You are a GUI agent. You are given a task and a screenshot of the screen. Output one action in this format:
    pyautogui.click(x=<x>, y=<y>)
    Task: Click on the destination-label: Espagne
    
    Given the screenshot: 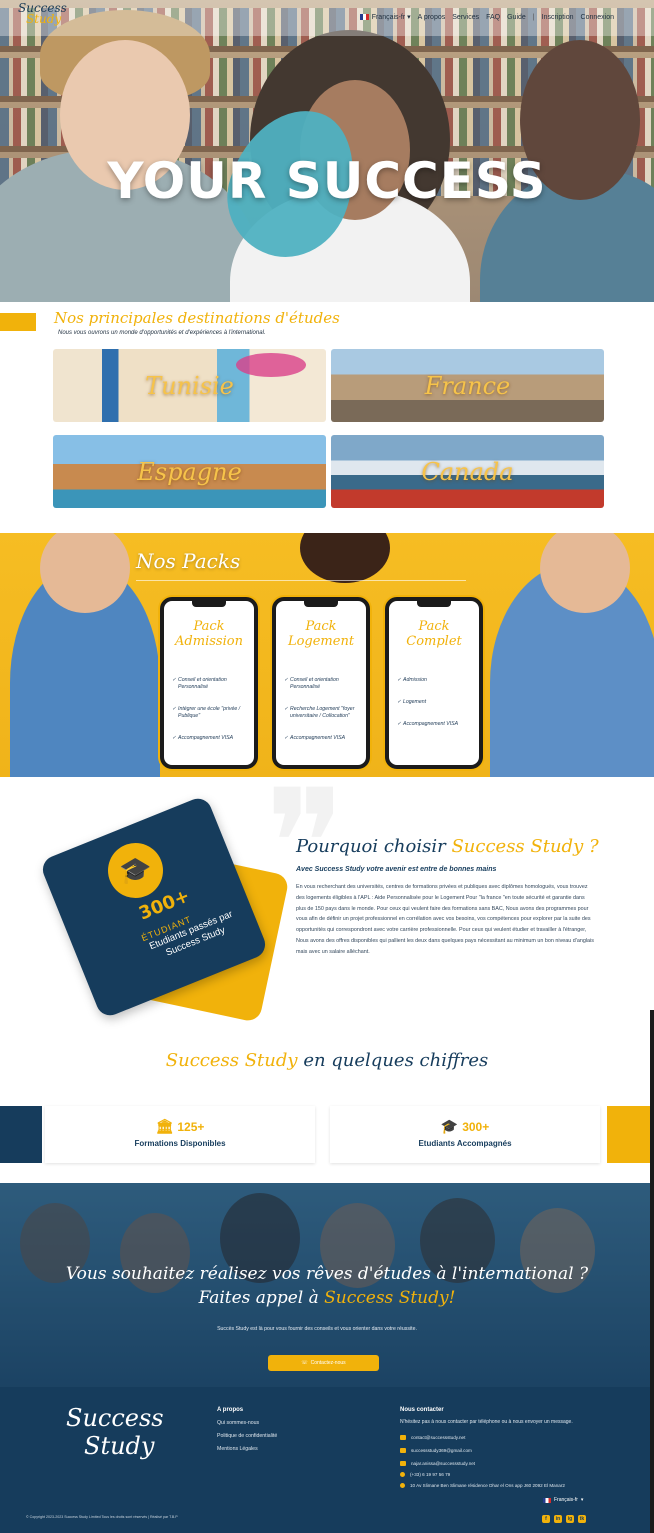 What is the action you would take?
    pyautogui.click(x=189, y=471)
    